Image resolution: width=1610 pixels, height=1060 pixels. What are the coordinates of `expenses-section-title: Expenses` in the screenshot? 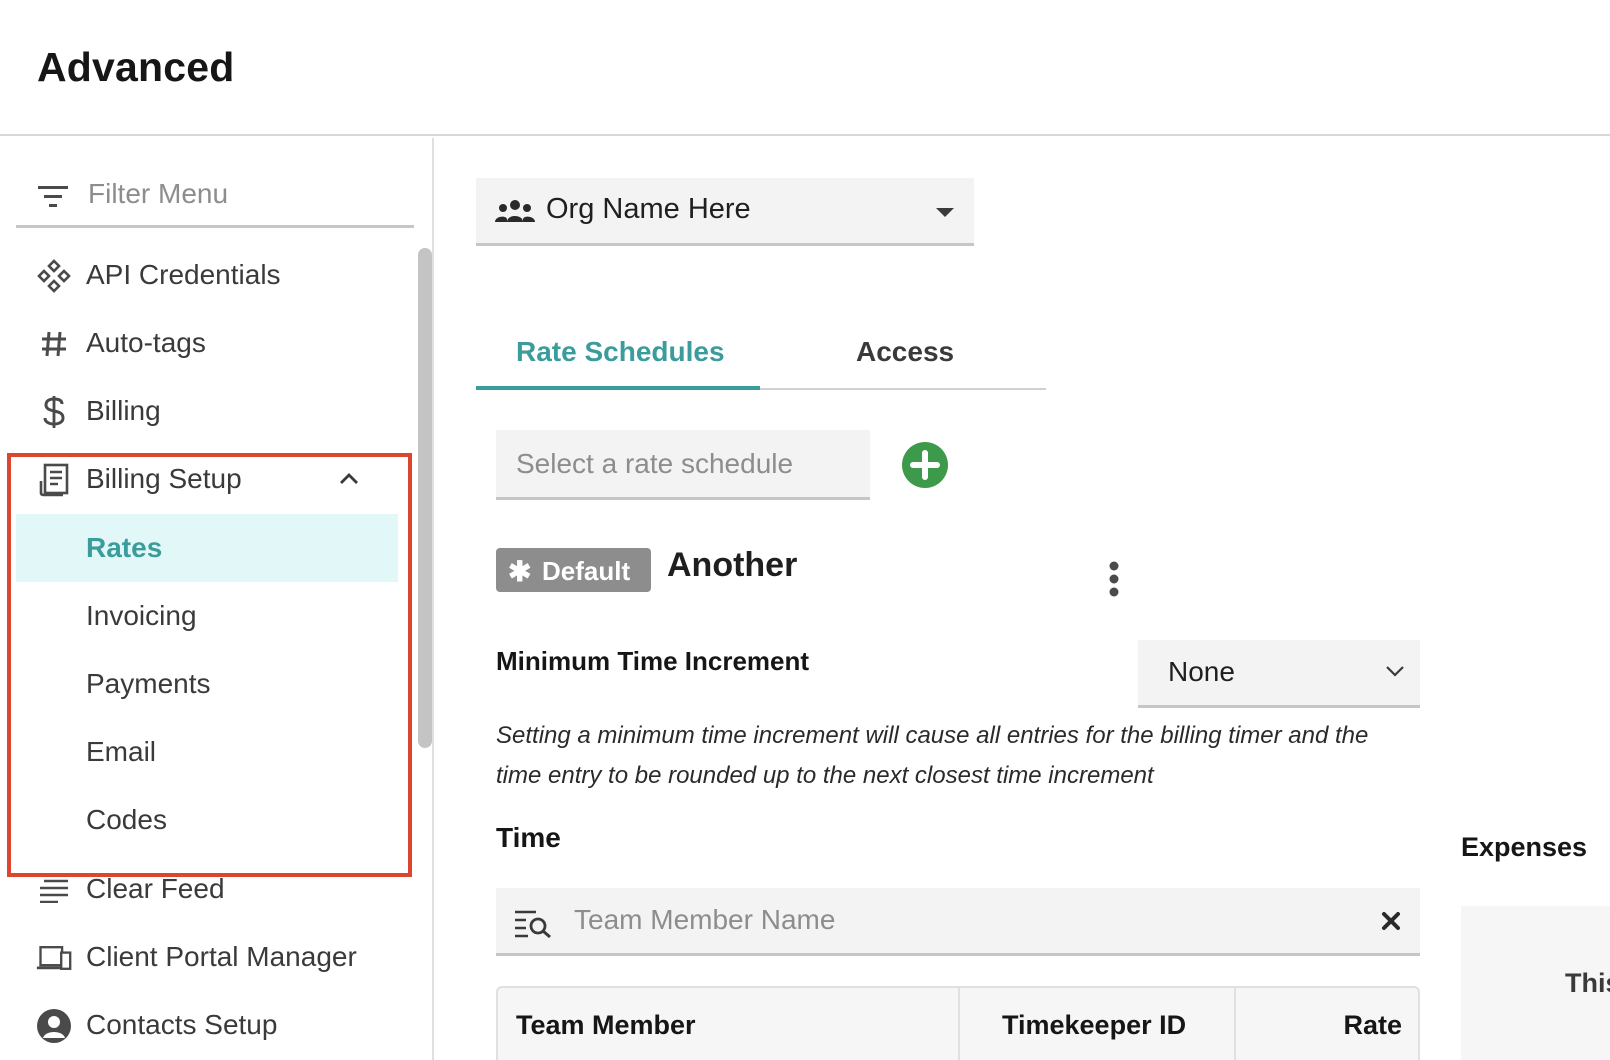 It's located at (1524, 847).